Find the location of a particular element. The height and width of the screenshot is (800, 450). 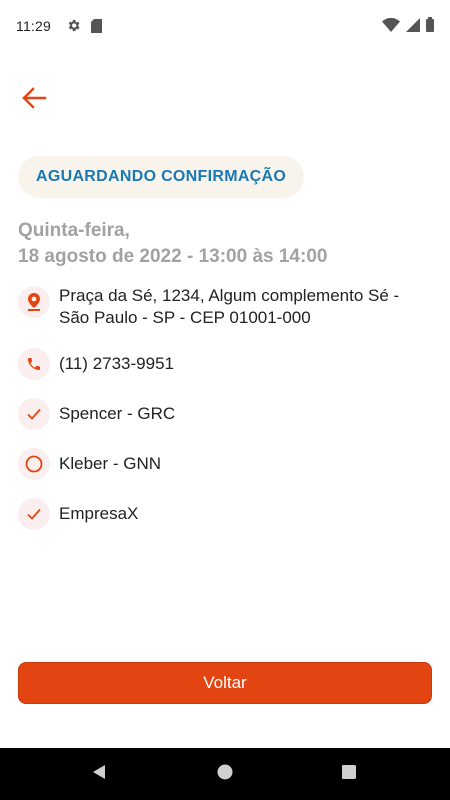

phone-icon is located at coordinates (34, 364).